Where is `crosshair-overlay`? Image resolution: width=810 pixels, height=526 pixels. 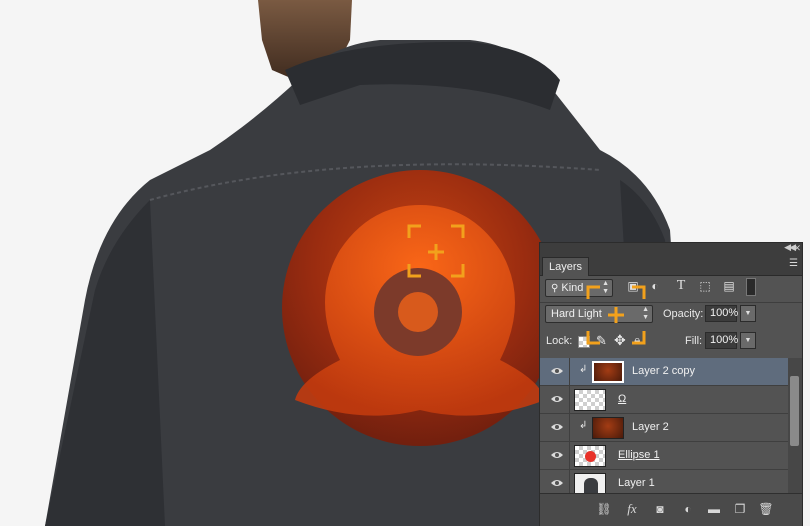
crosshair-overlay is located at coordinates (616, 315).